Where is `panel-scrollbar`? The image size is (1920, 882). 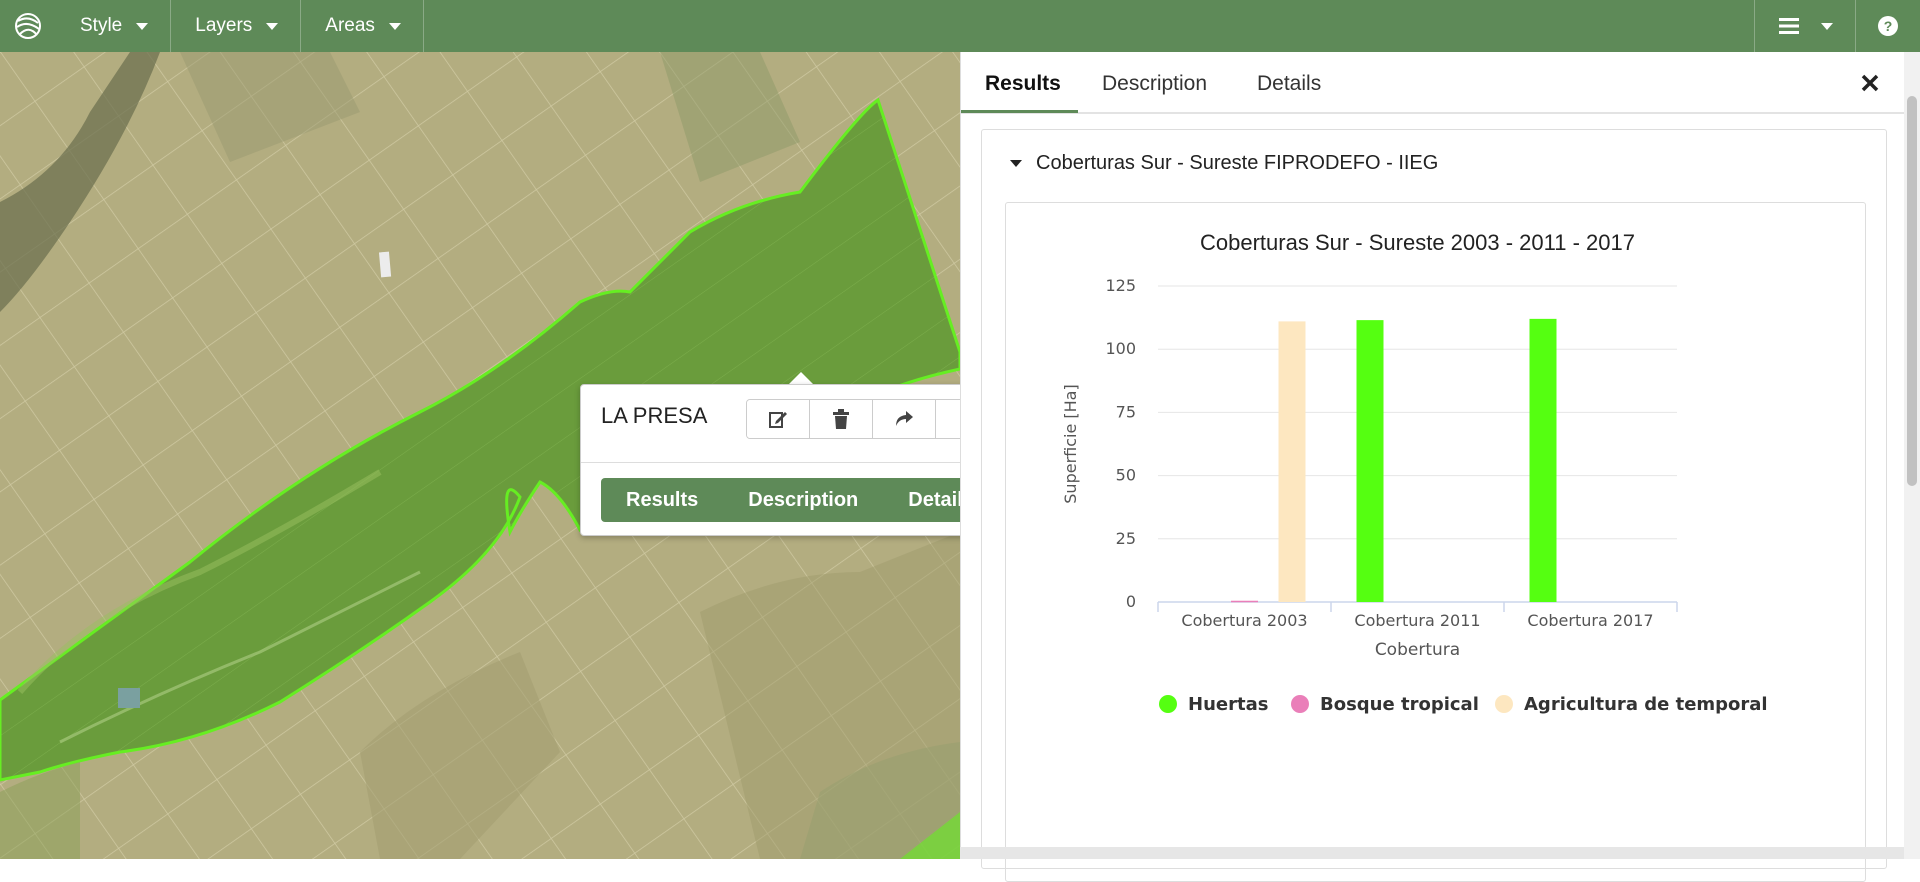 panel-scrollbar is located at coordinates (1912, 455).